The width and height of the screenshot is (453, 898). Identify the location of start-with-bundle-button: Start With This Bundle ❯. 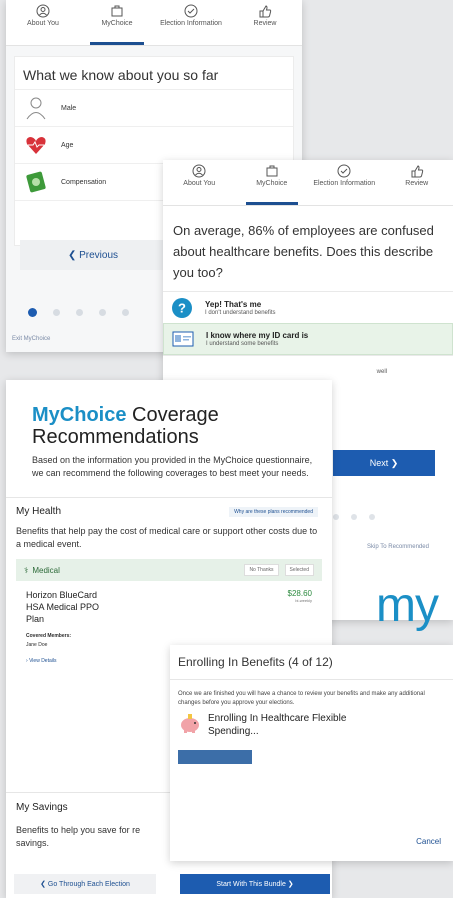
(255, 884).